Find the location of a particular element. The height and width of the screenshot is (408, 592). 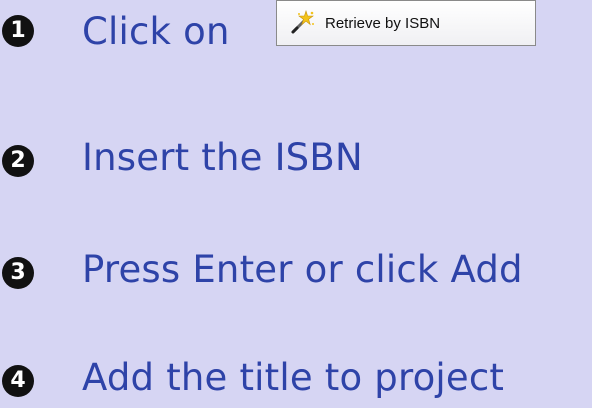

step-number-badge: 4 is located at coordinates (18, 381).